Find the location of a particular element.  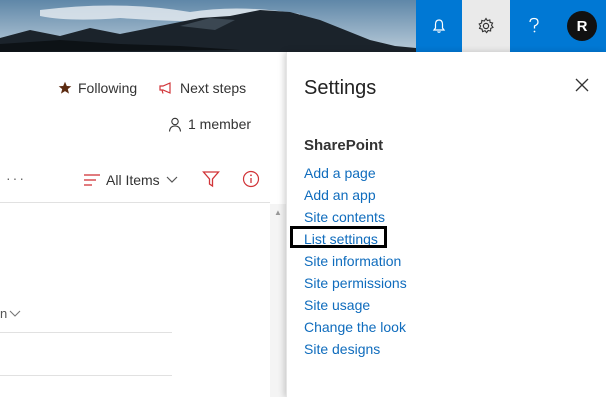

banner-image is located at coordinates (208, 26).